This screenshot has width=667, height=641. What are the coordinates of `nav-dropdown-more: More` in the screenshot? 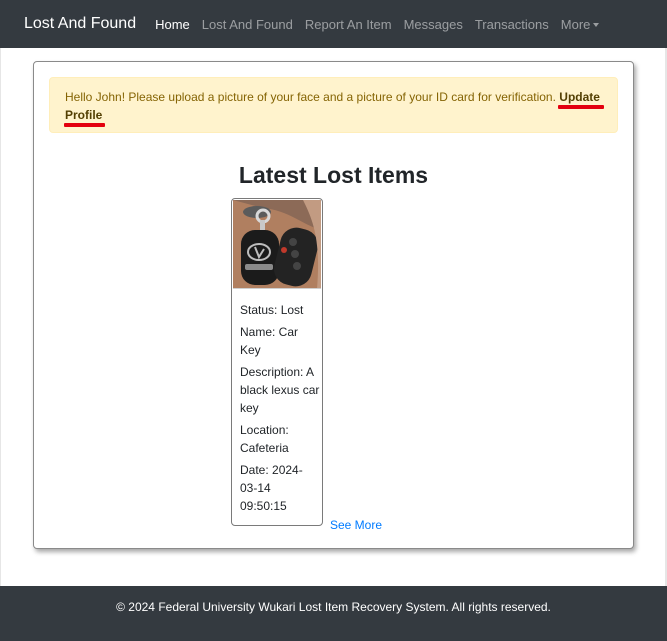 It's located at (580, 24).